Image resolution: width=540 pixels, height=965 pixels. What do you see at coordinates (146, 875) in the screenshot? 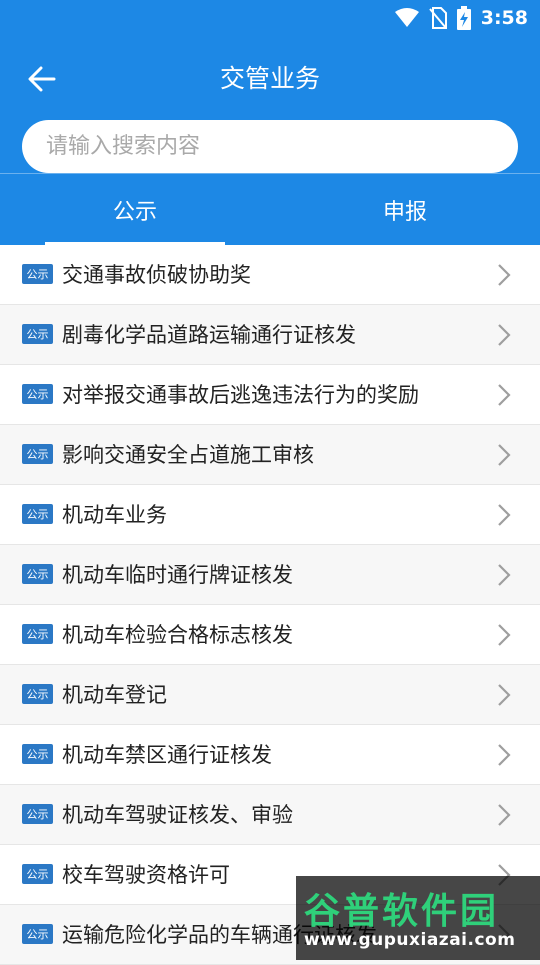
I see `item-label: 校车驾驶资格许可` at bounding box center [146, 875].